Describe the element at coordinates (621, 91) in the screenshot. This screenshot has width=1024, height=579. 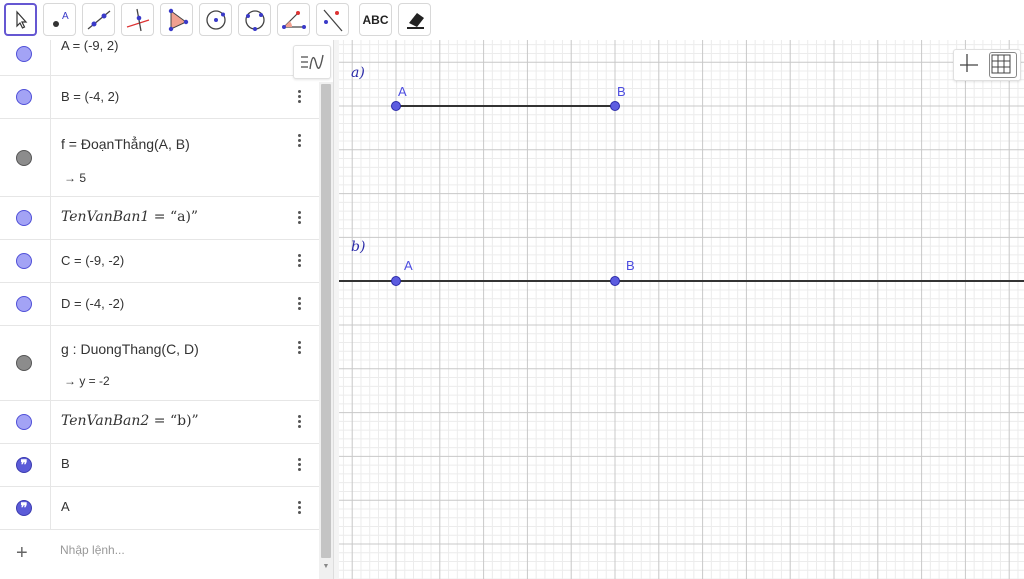
I see `point-label-B: B` at that location.